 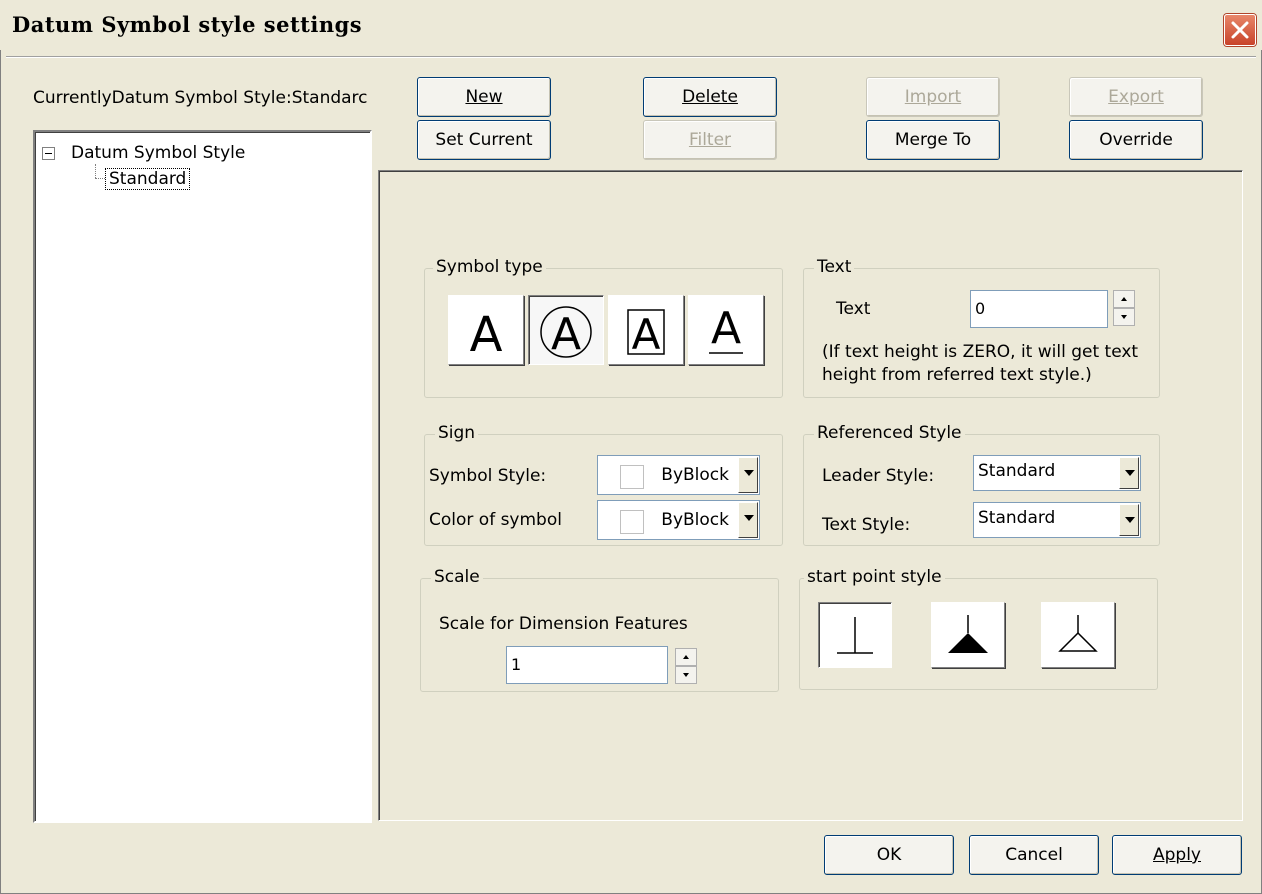 I want to click on symbol-style-value: ByBlock, so click(x=695, y=475).